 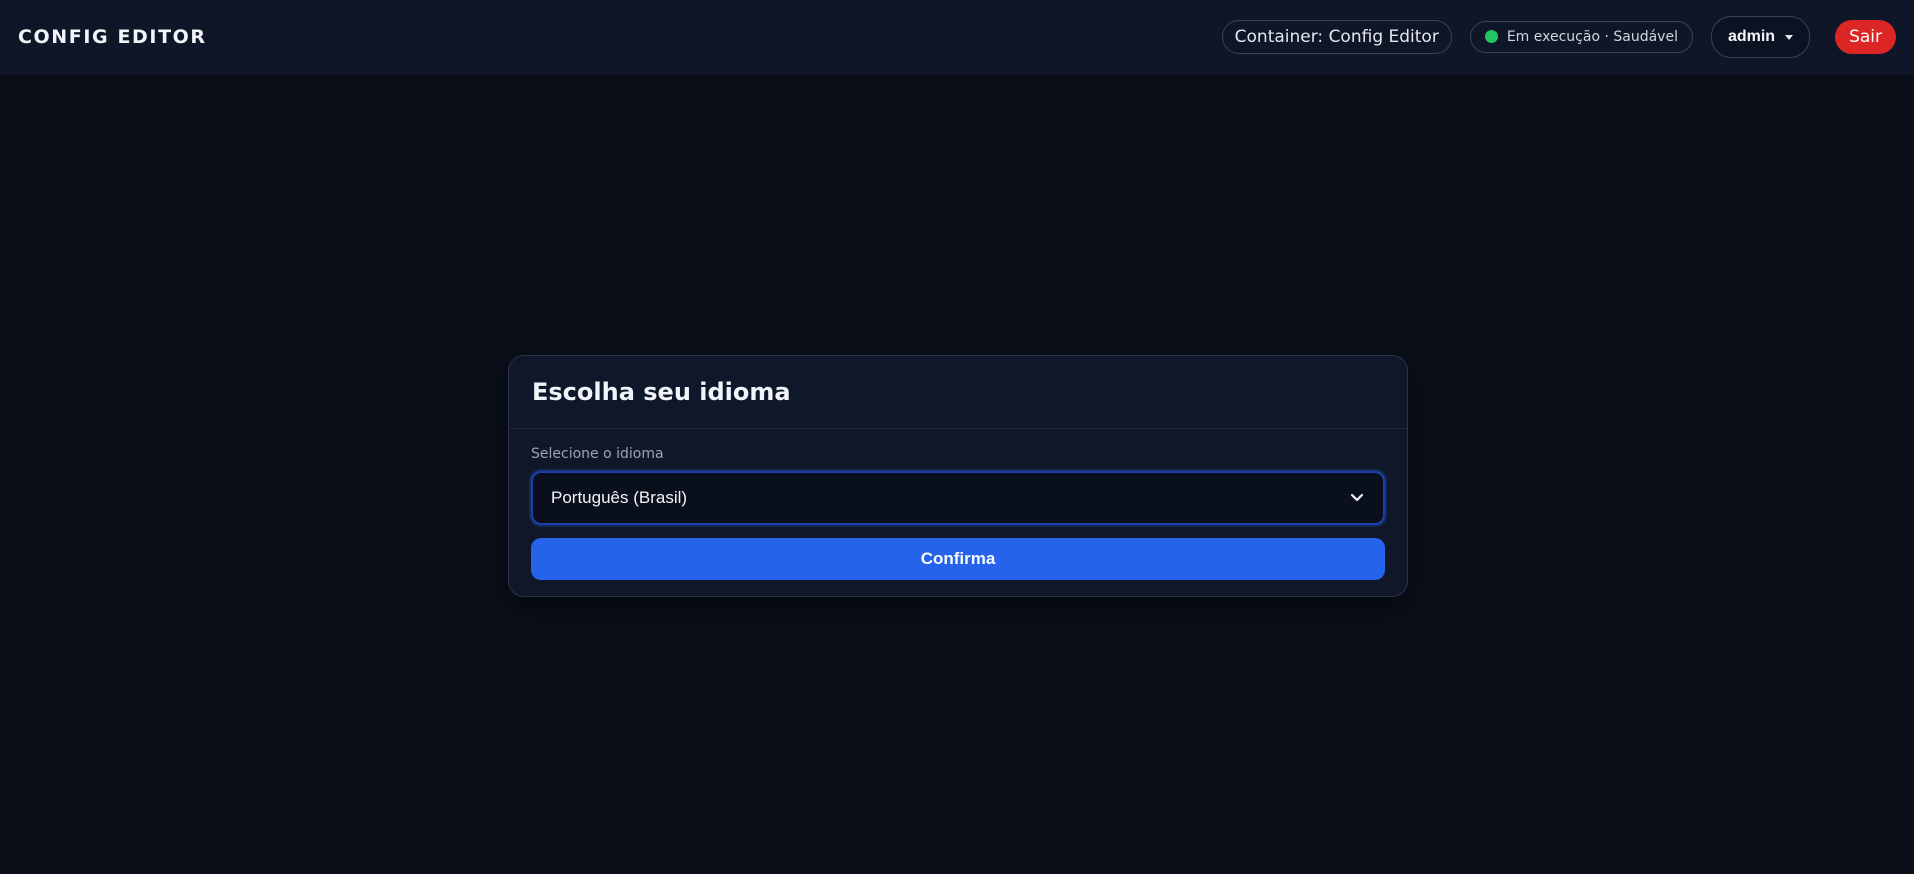 What do you see at coordinates (958, 392) in the screenshot?
I see `language-card-header: Escolha seu idioma` at bounding box center [958, 392].